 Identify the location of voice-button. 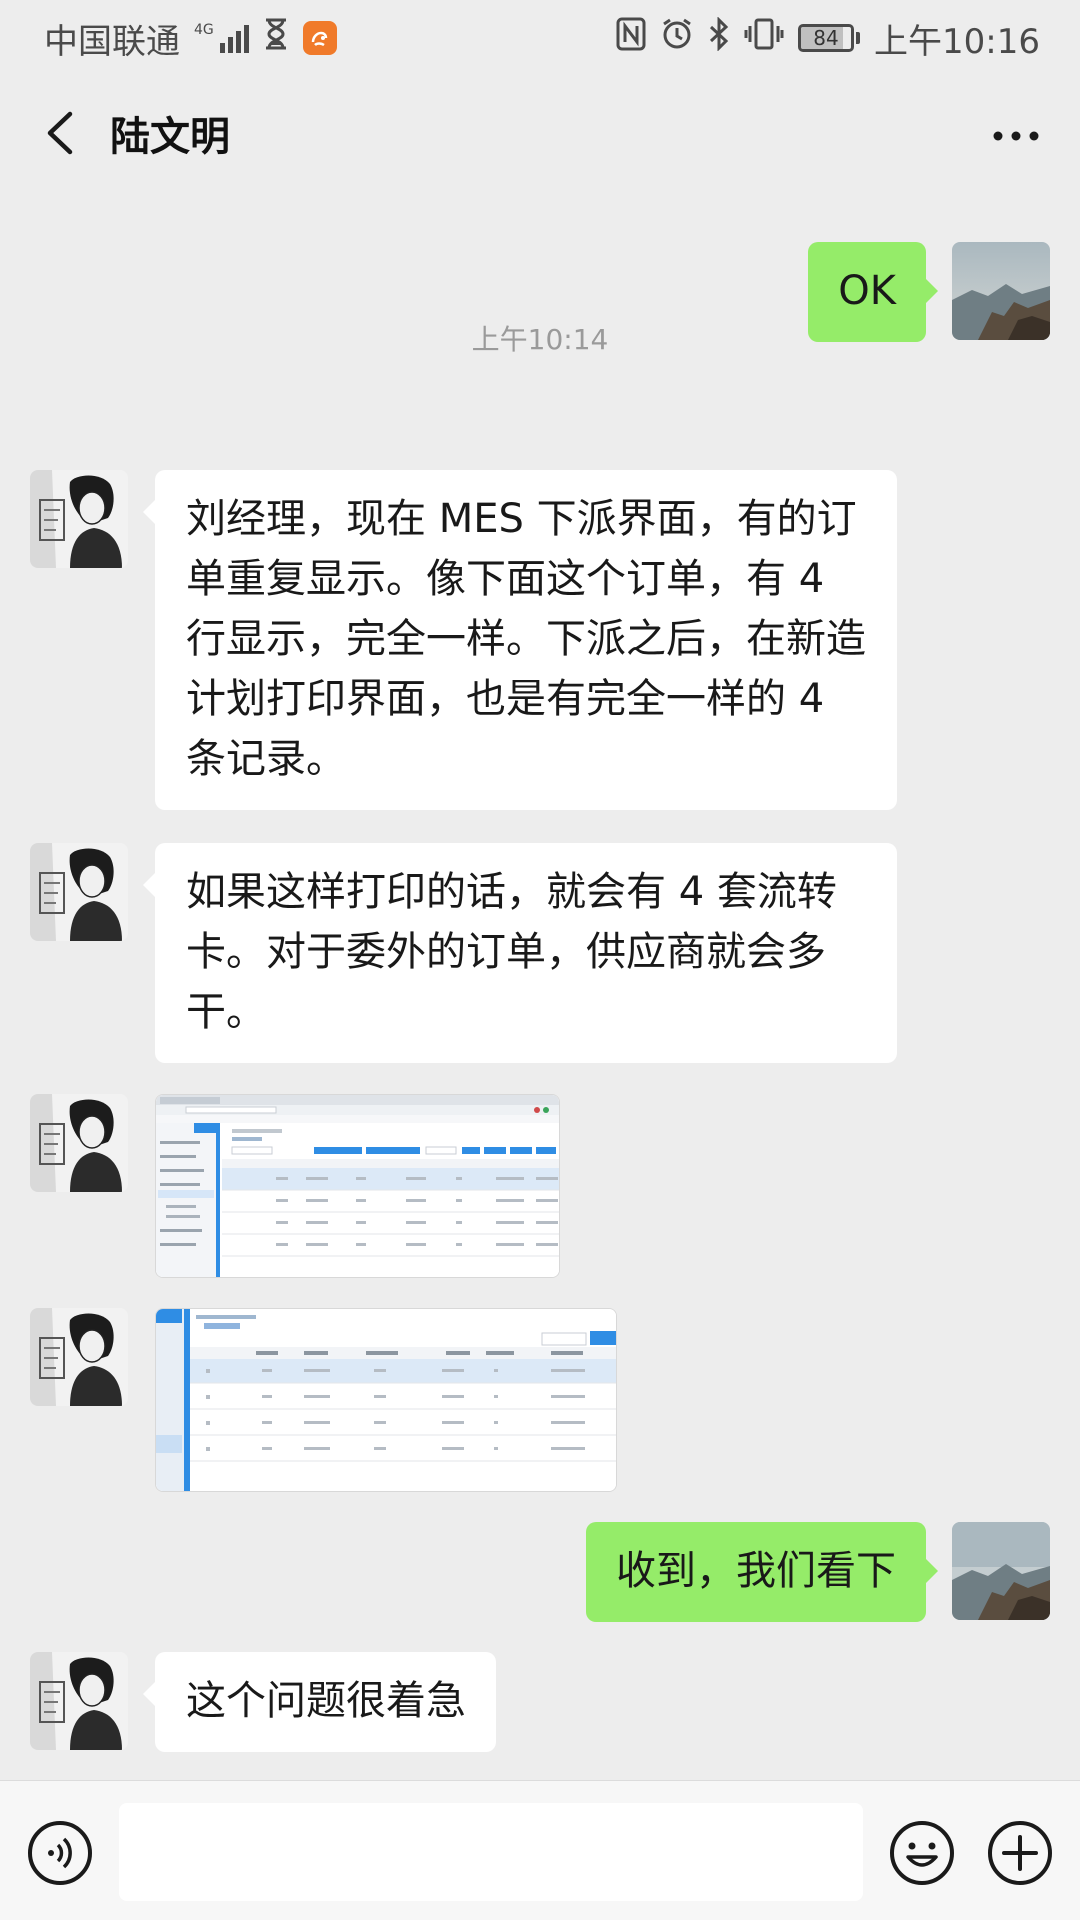
(60, 1853).